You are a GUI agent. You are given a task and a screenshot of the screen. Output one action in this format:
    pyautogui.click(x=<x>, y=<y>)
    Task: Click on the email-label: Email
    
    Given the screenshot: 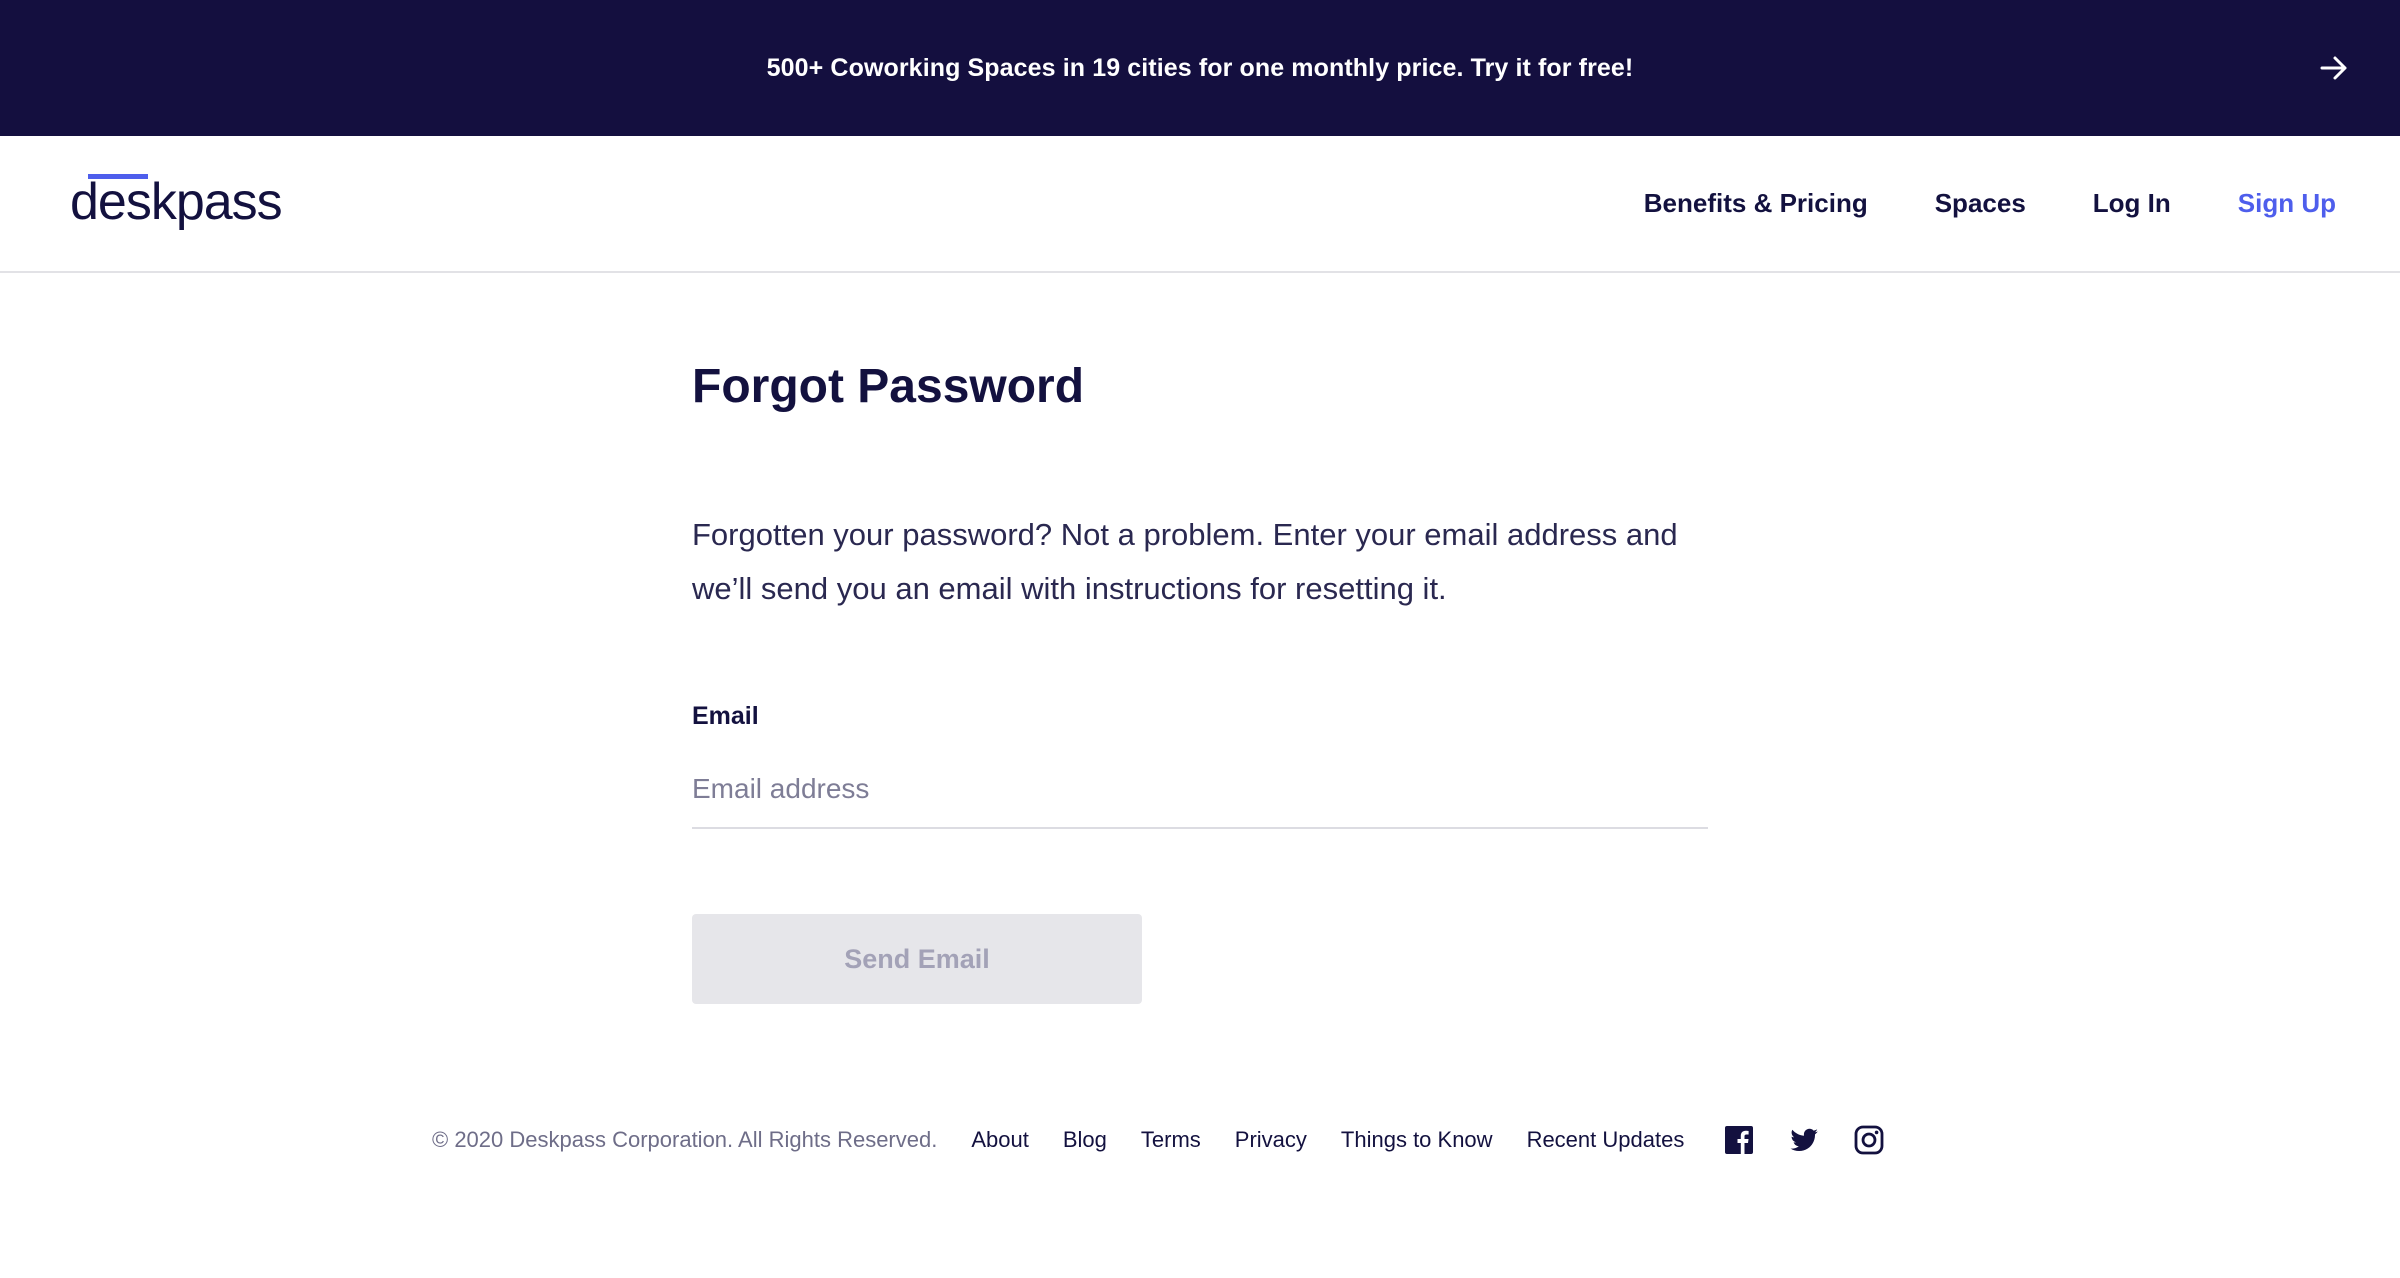 What is the action you would take?
    pyautogui.click(x=725, y=716)
    